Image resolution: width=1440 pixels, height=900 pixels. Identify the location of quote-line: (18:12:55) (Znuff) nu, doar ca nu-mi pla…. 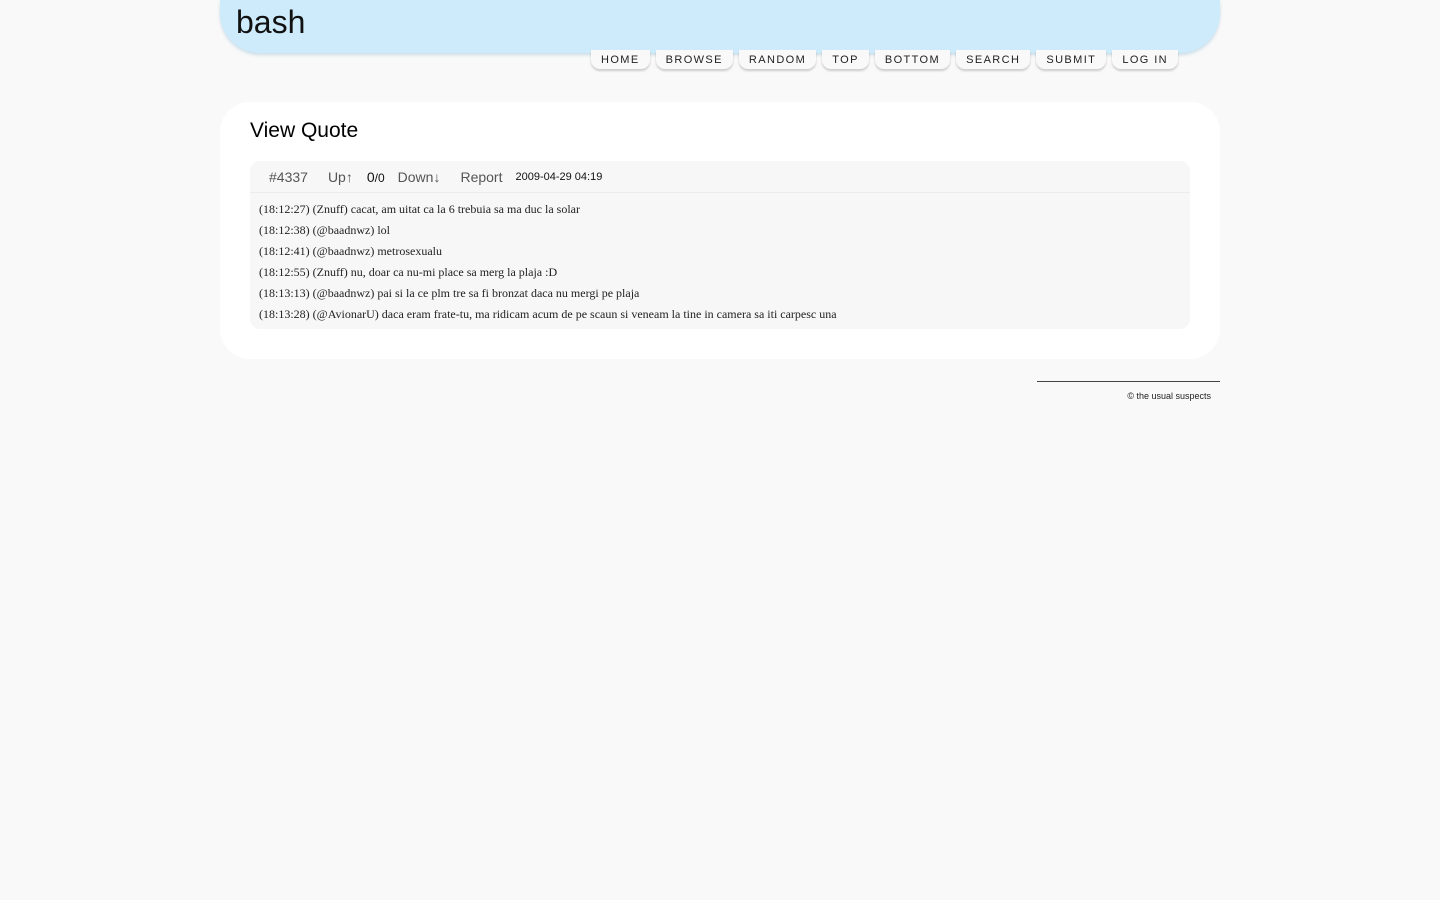
(408, 272).